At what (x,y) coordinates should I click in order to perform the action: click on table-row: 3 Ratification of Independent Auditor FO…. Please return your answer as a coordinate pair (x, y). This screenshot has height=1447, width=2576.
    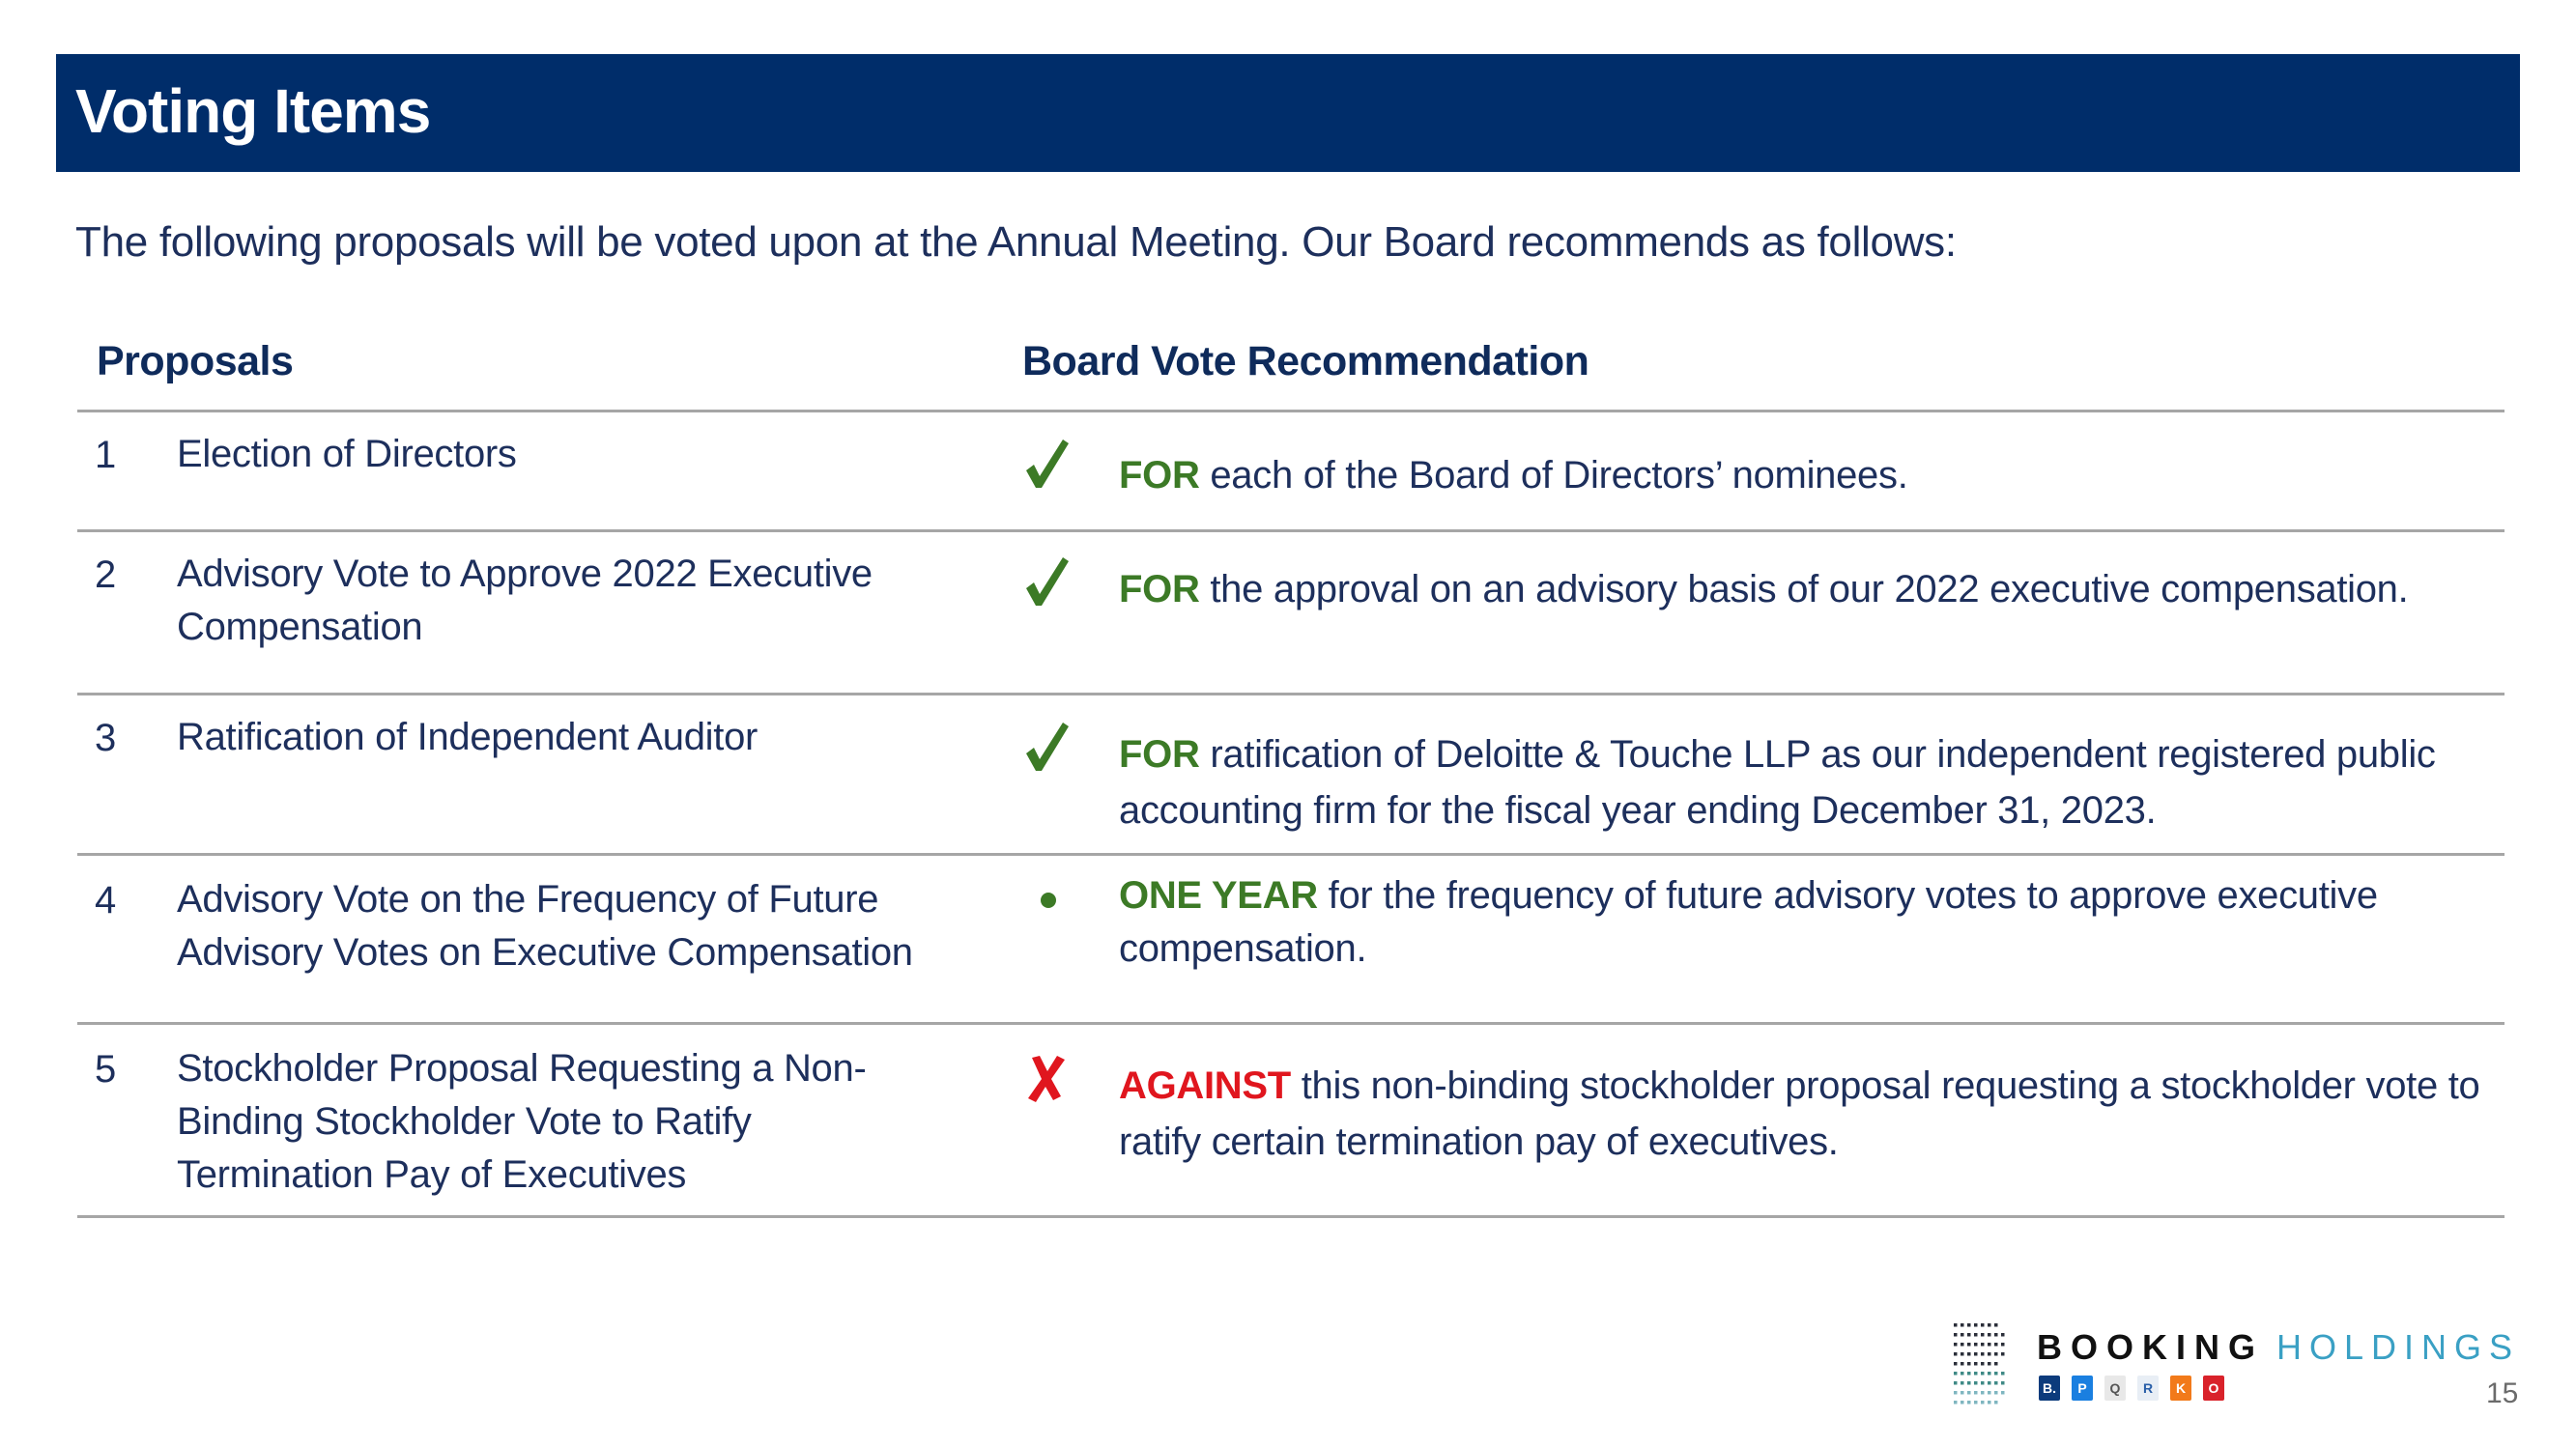
    Looking at the image, I should click on (1291, 774).